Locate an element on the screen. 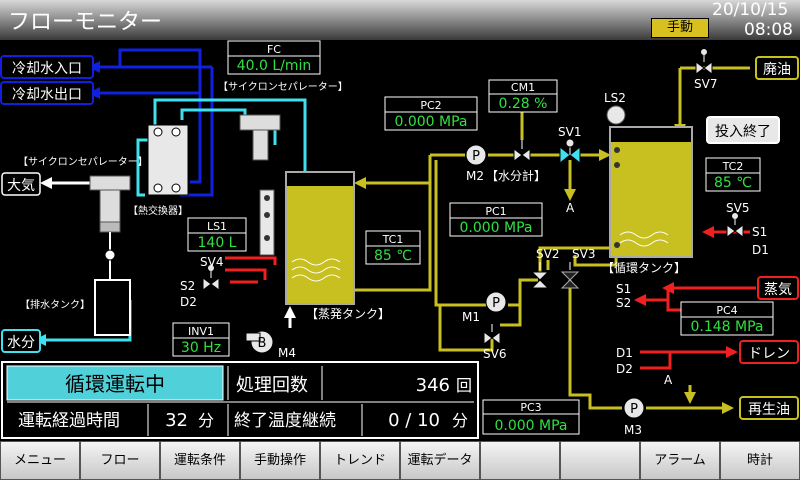  nav-clock-button: 時計 is located at coordinates (760, 460).